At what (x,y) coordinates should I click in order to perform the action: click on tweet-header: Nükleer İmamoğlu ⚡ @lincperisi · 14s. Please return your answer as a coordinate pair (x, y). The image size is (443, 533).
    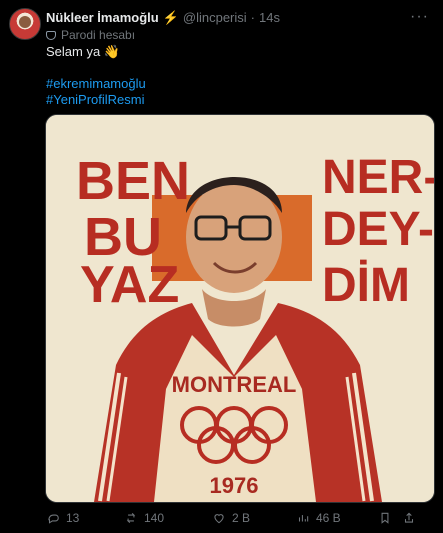
    Looking at the image, I should click on (163, 17).